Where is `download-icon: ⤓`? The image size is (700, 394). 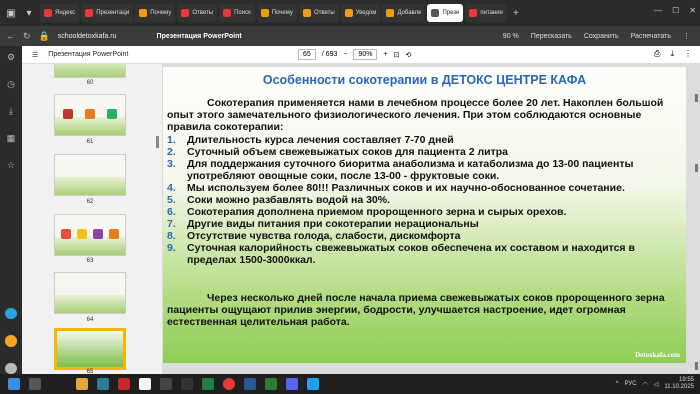 download-icon: ⤓ is located at coordinates (11, 111).